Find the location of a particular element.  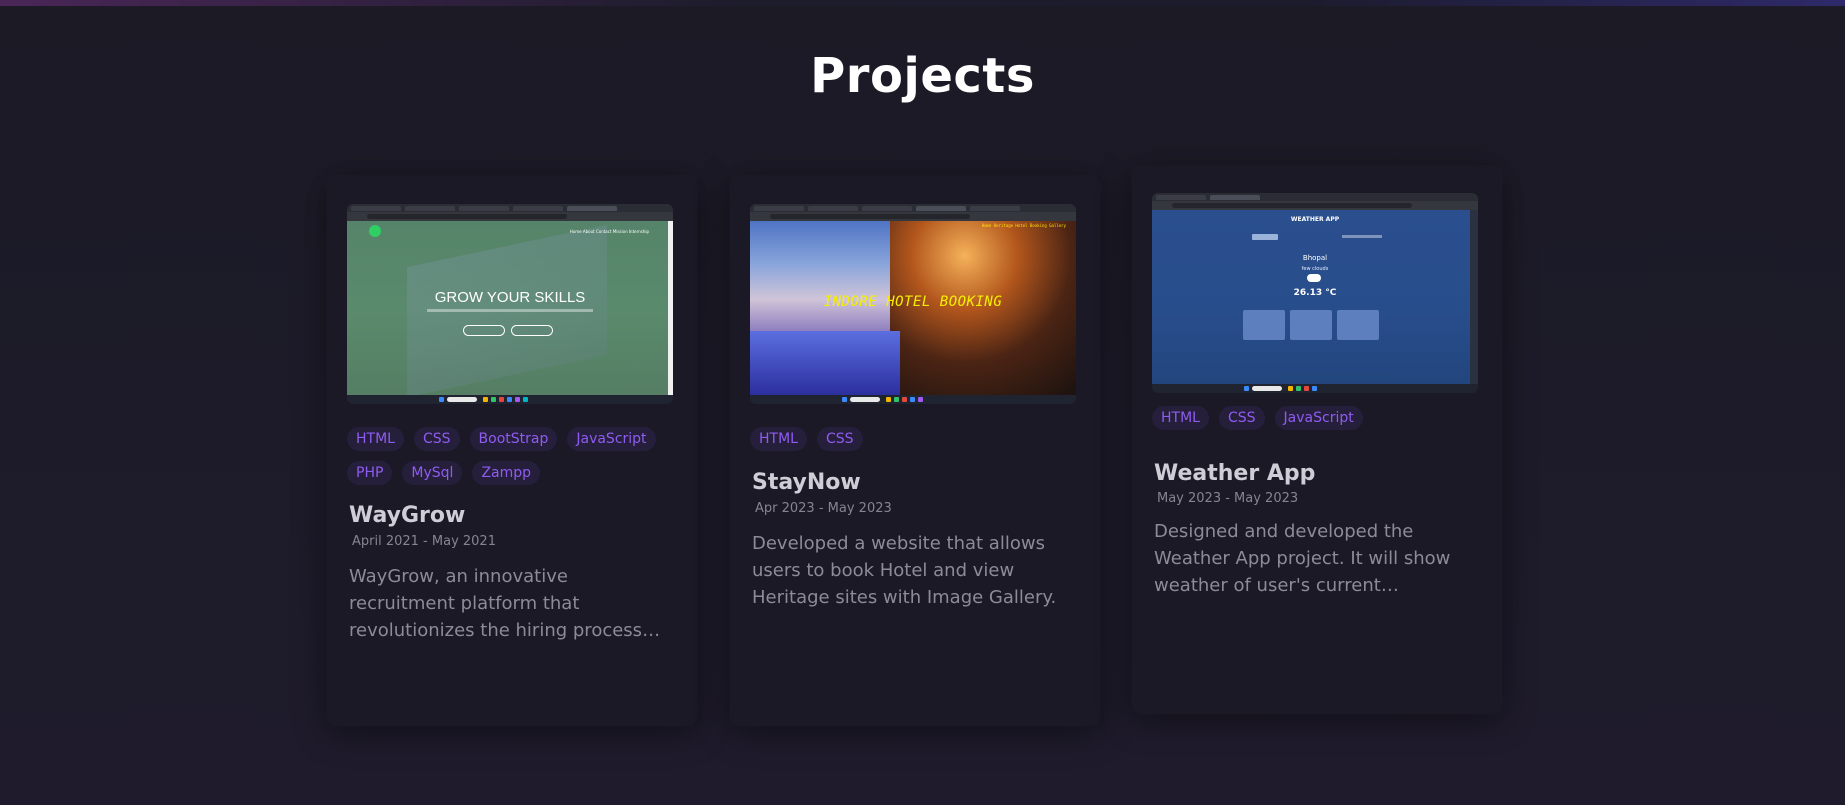

tech-tag: PHP is located at coordinates (370, 473).